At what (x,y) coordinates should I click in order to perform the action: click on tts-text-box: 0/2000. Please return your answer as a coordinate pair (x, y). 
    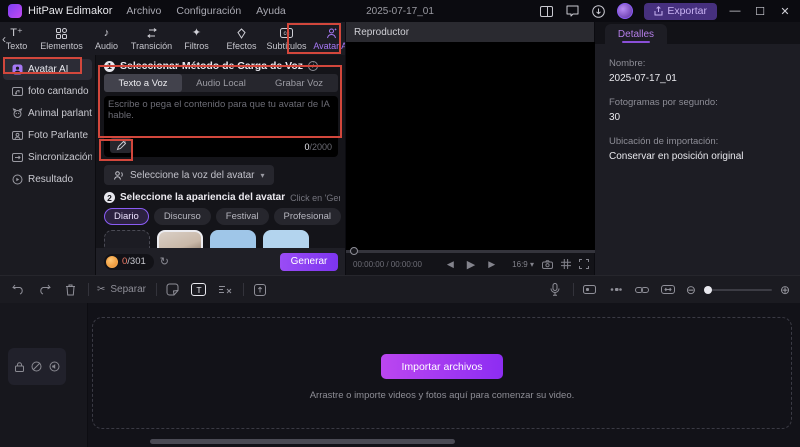
    Looking at the image, I should click on (221, 126).